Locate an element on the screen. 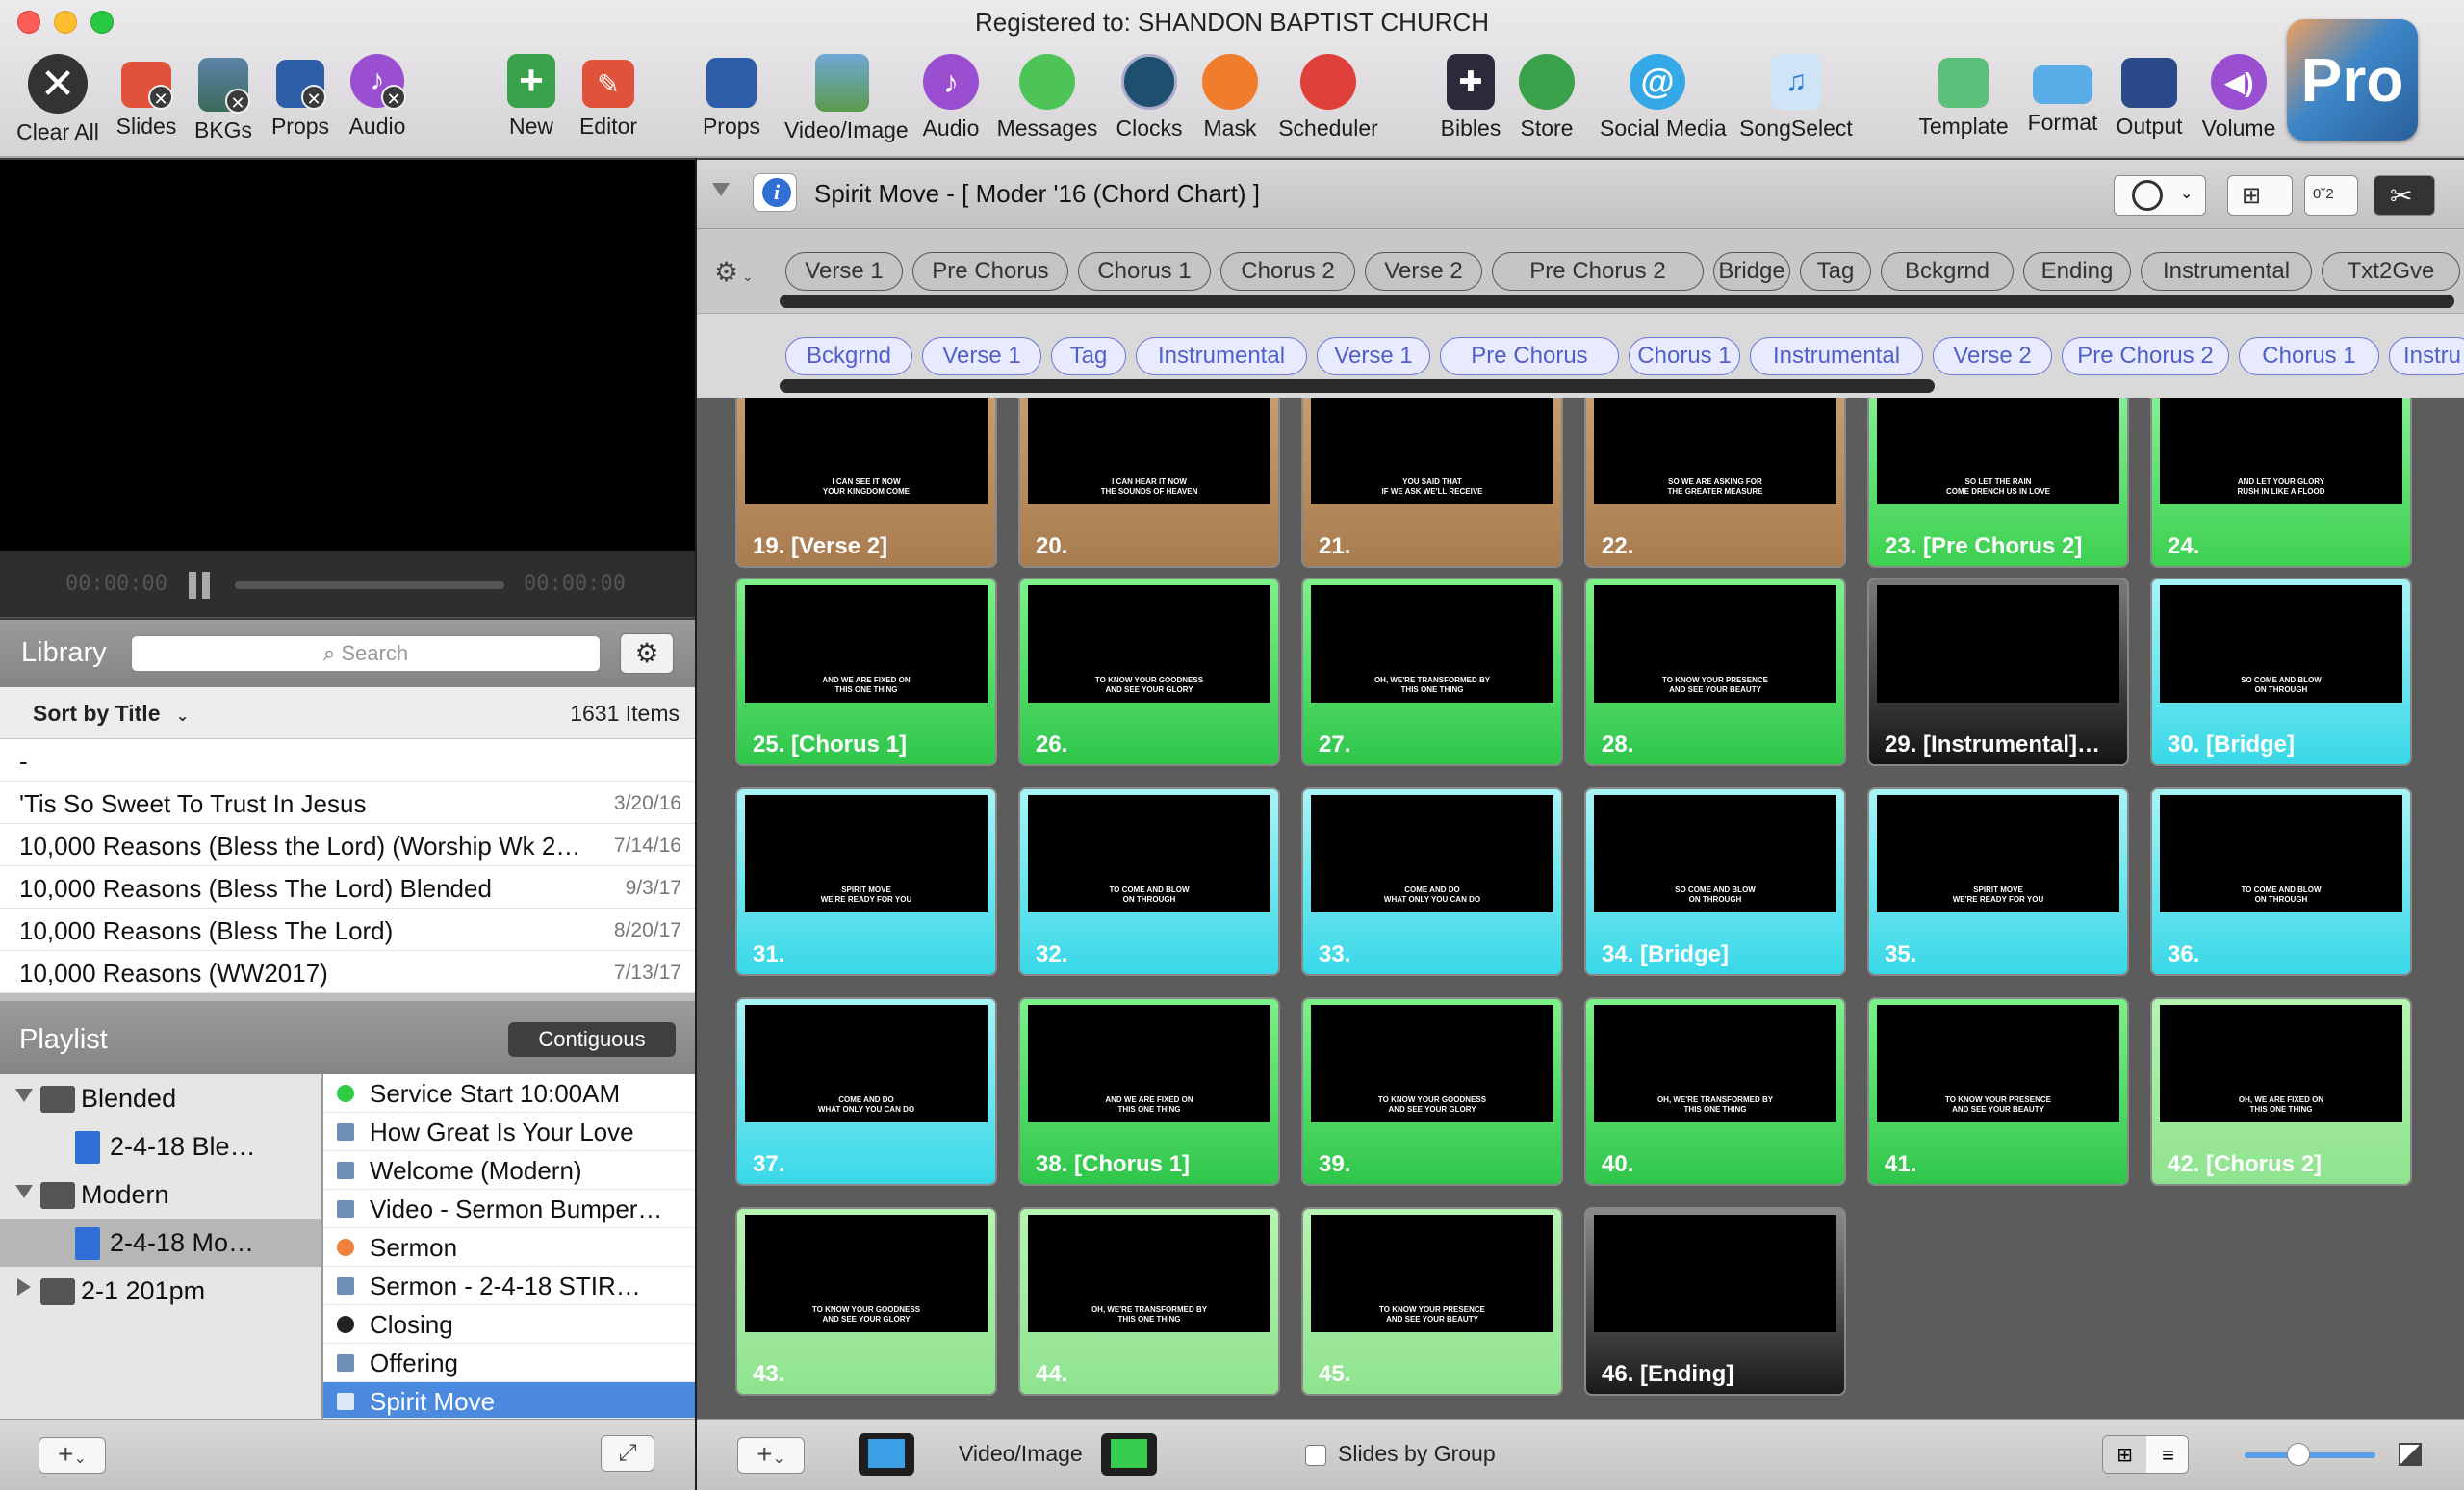 The image size is (2464, 1490). playlist-item-selected: Spirit Move is located at coordinates (509, 1400).